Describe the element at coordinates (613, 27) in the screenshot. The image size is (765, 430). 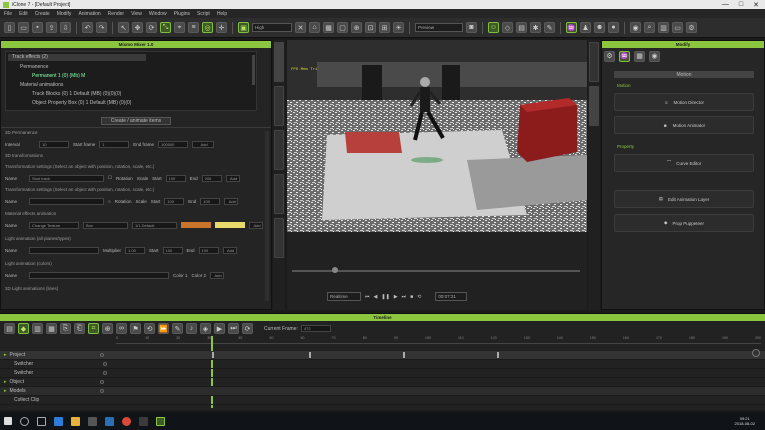
I see `record-icon: ●` at that location.